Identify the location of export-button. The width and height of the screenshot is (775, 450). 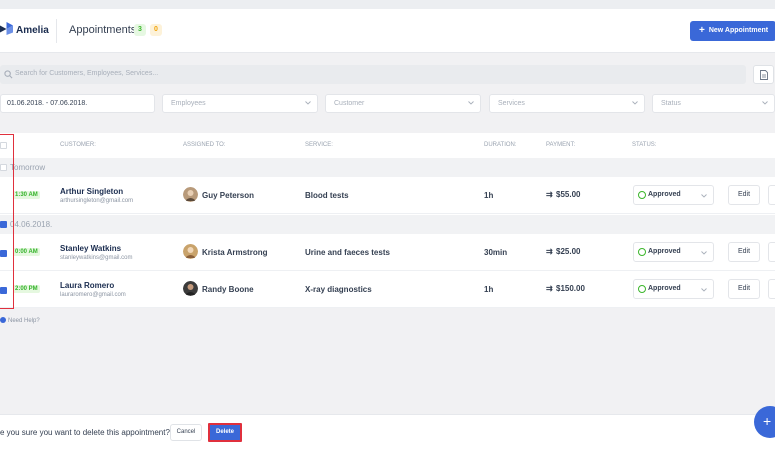
(763, 74).